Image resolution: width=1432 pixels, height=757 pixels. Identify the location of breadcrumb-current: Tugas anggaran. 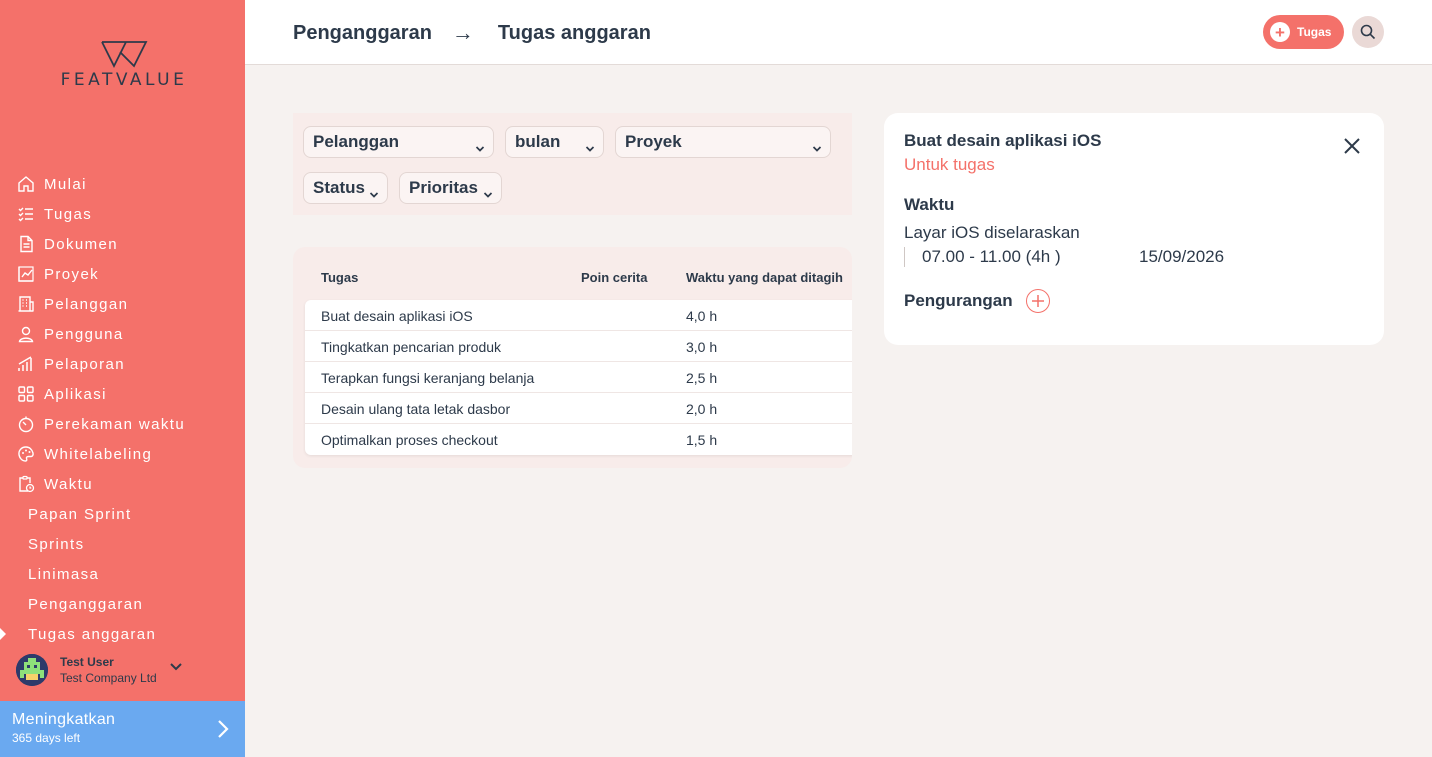
(574, 32).